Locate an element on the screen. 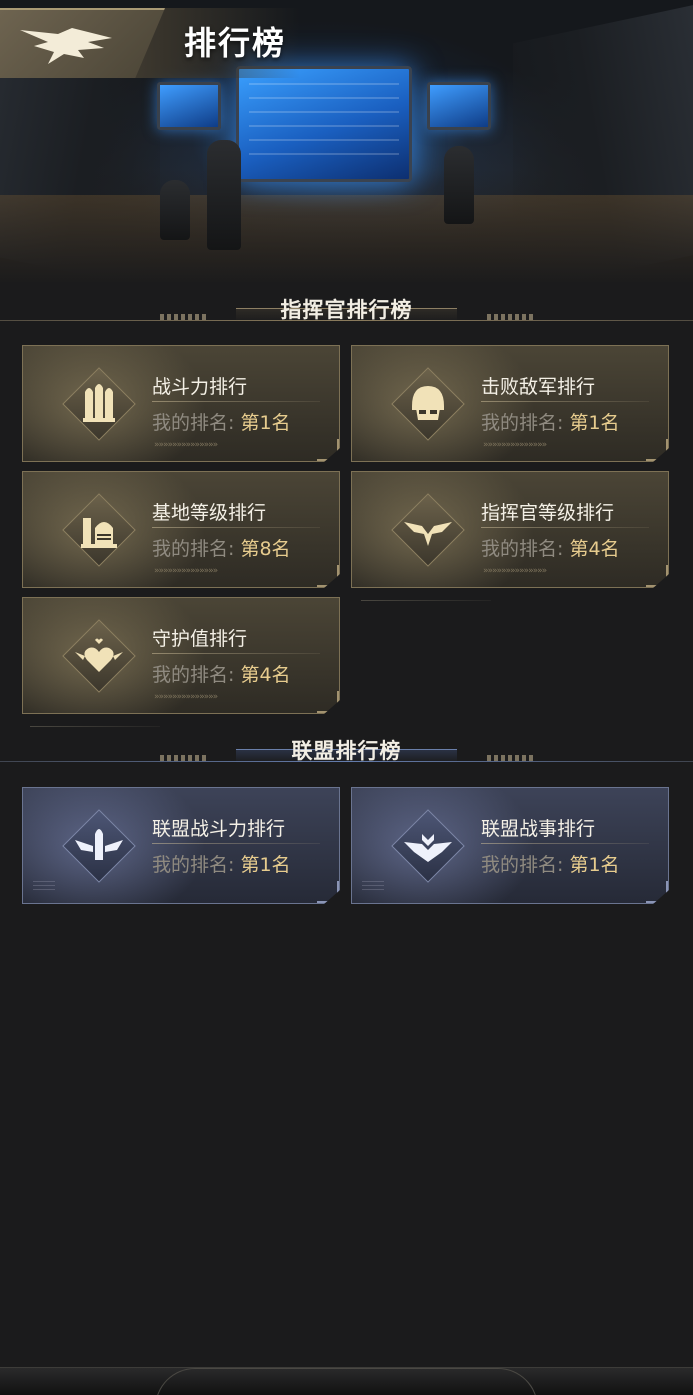 The width and height of the screenshot is (693, 1395). command-screen-image is located at coordinates (324, 124).